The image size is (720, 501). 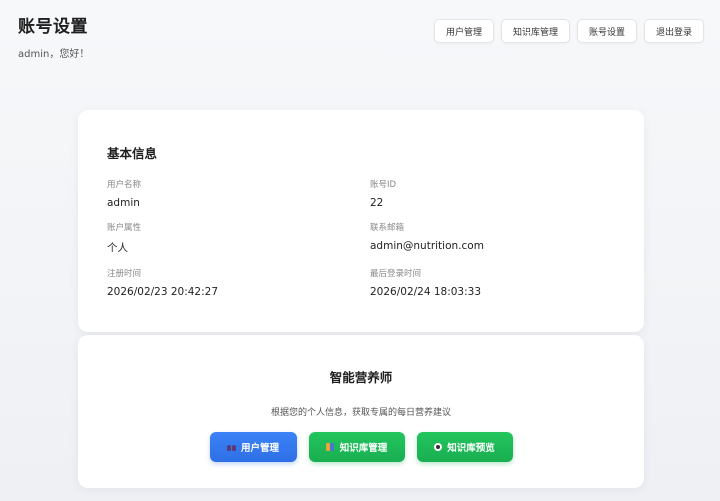 What do you see at coordinates (132, 153) in the screenshot?
I see `basic-info-title: 基本信息` at bounding box center [132, 153].